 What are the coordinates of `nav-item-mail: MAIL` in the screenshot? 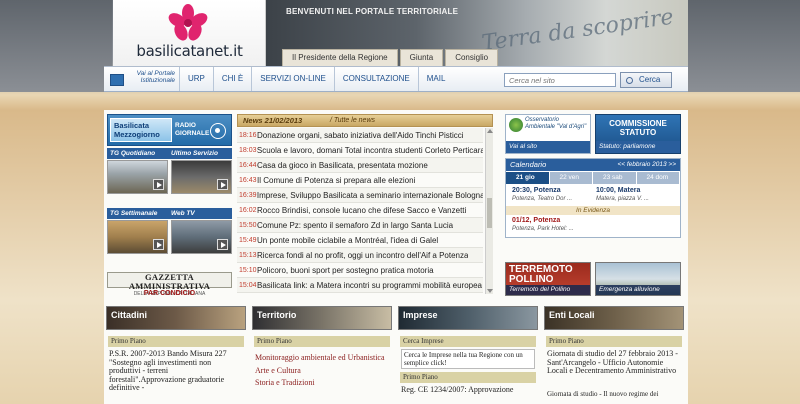 It's located at (435, 79).